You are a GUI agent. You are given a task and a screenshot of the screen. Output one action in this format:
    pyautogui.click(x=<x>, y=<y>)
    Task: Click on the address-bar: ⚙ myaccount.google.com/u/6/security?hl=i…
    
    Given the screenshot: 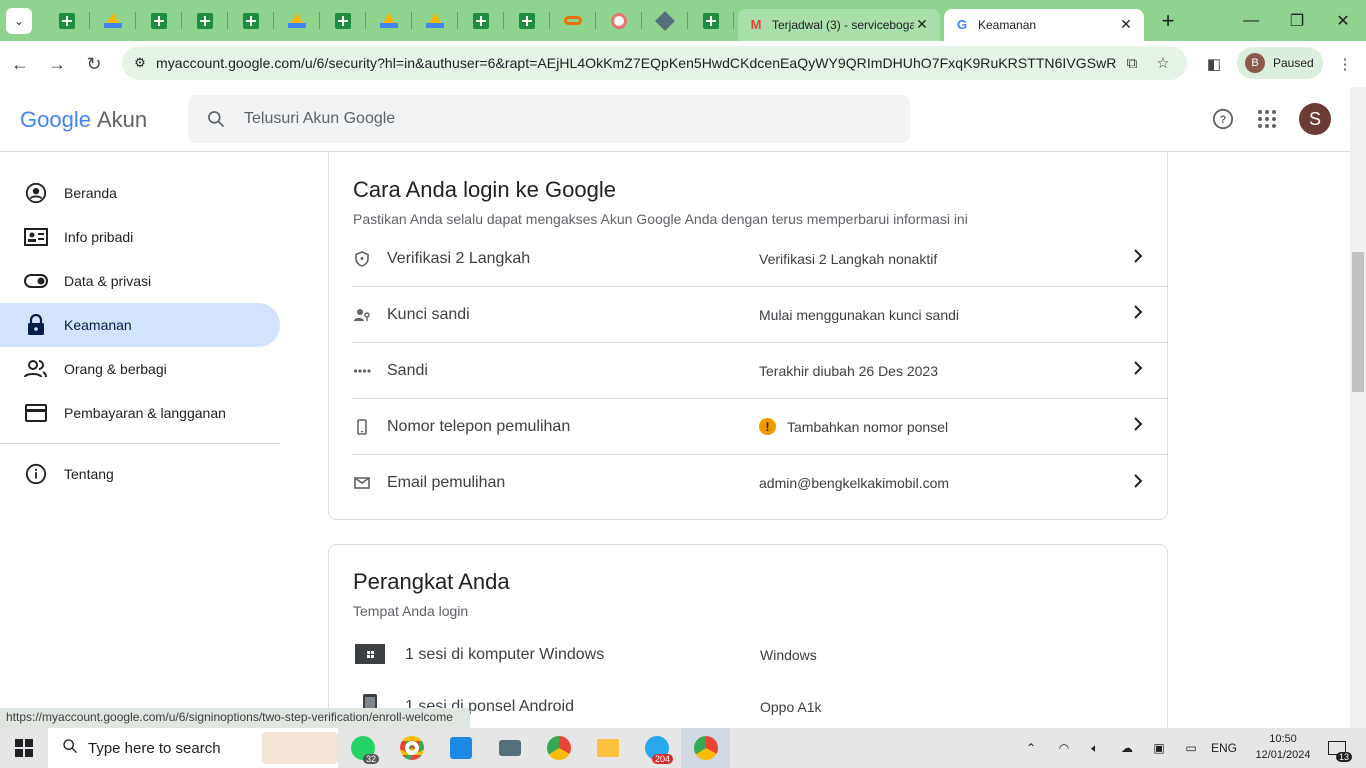 What is the action you would take?
    pyautogui.click(x=654, y=63)
    